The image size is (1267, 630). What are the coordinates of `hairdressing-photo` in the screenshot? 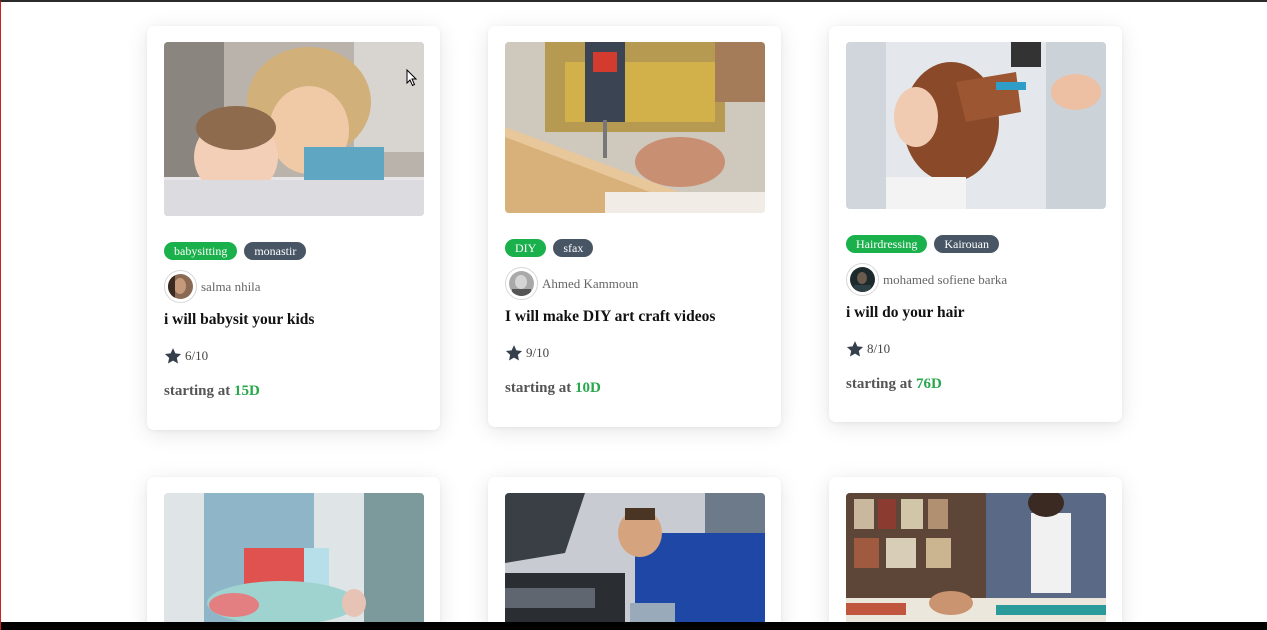 It's located at (976, 125).